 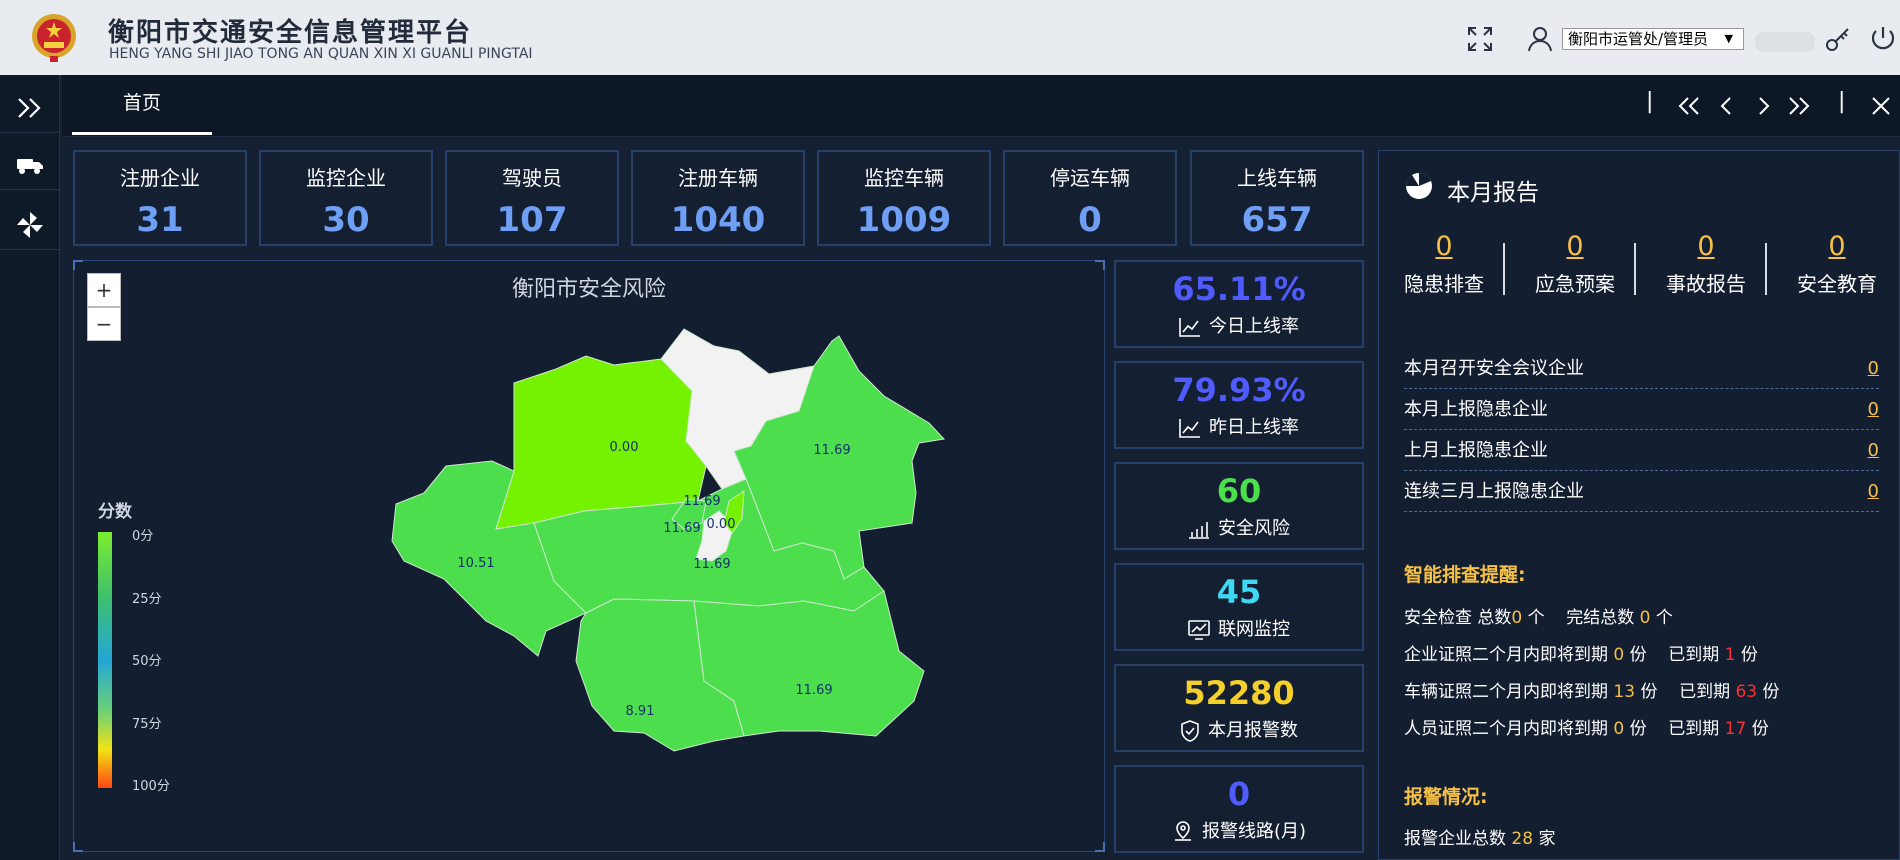 I want to click on legend-label: 50分, so click(x=147, y=661).